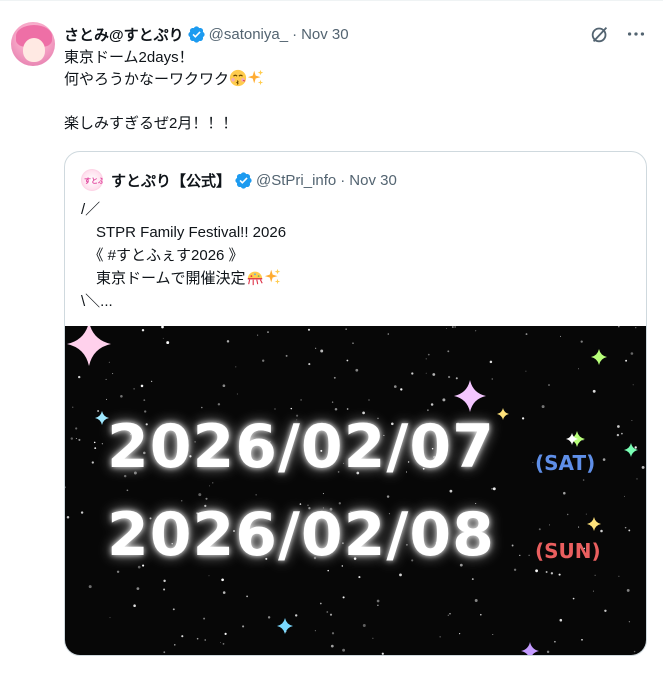 This screenshot has width=663, height=687. I want to click on day-2: (SUN), so click(568, 551).